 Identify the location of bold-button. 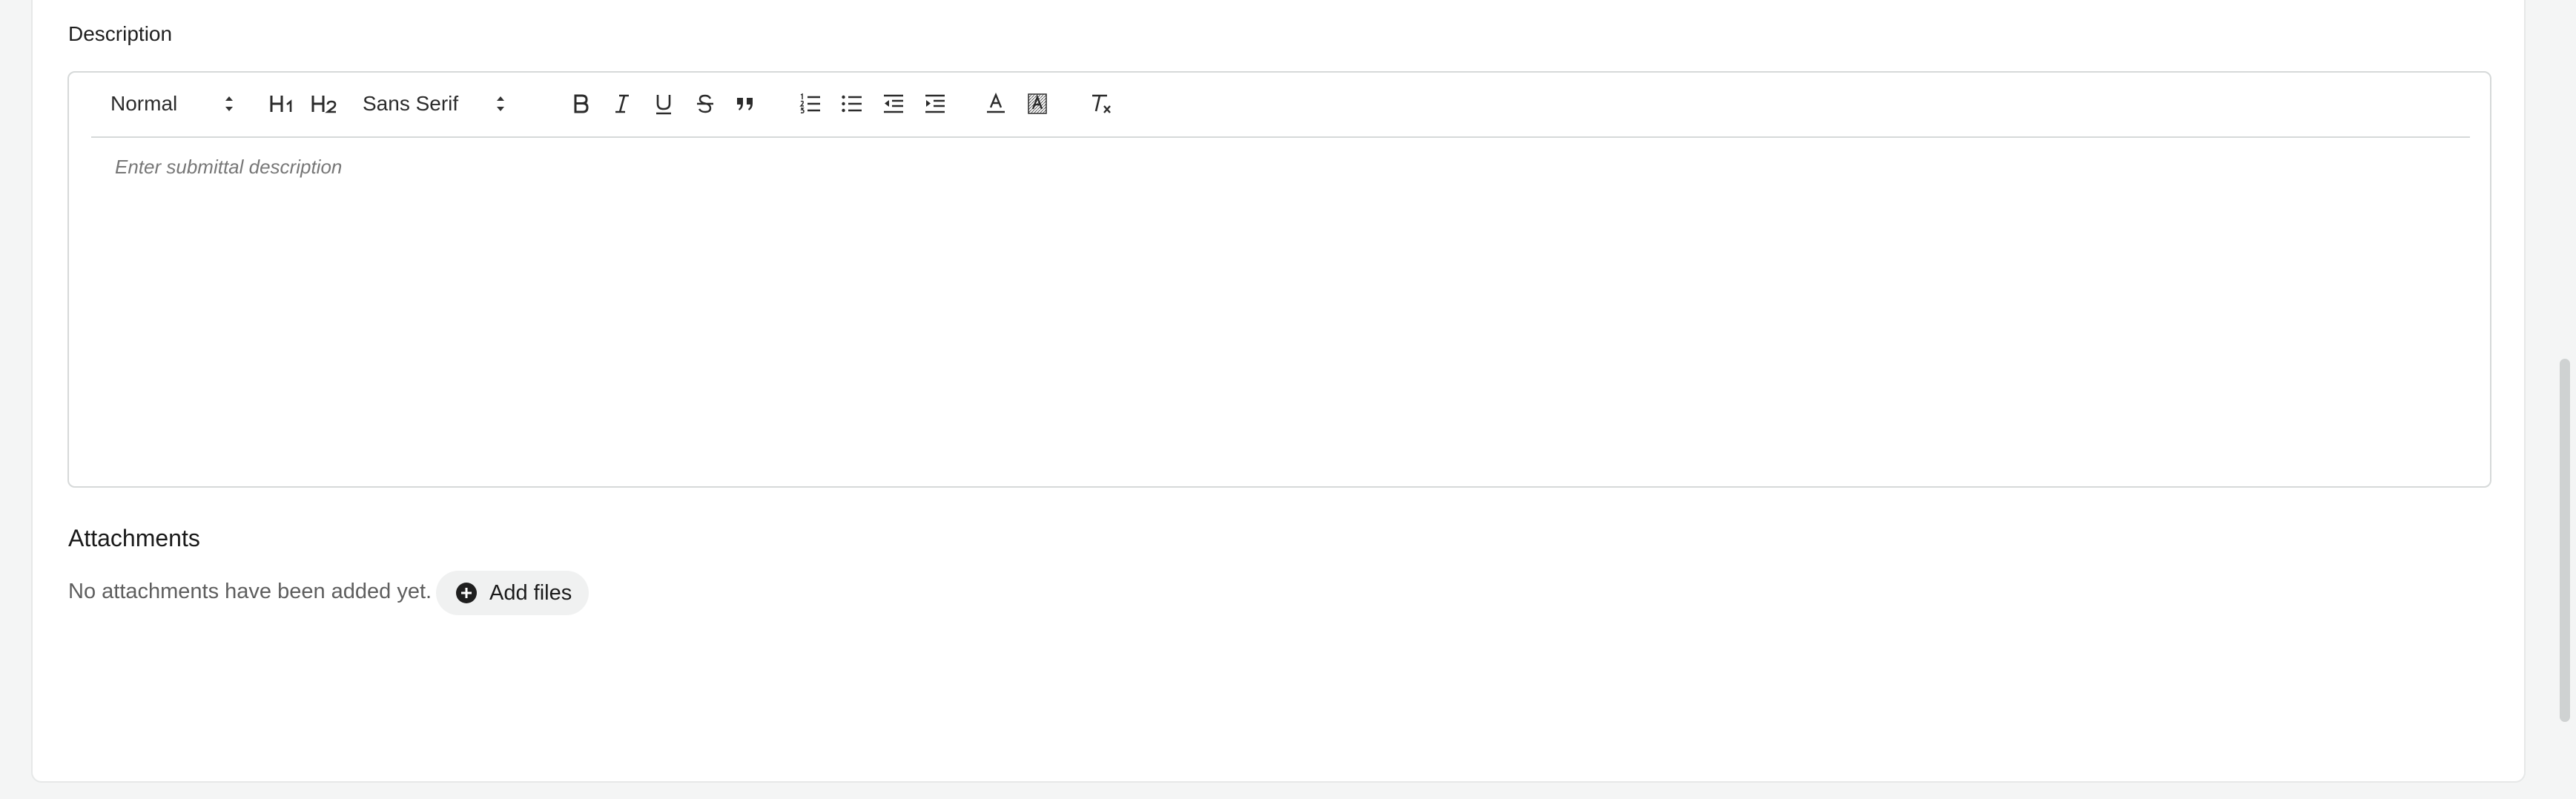
(580, 103).